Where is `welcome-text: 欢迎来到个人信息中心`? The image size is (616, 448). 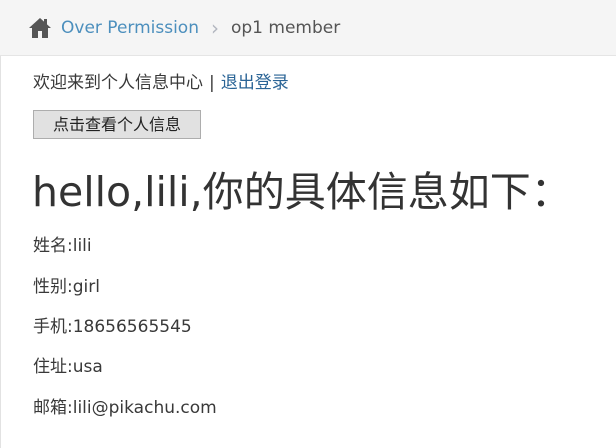 welcome-text: 欢迎来到个人信息中心 is located at coordinates (118, 83).